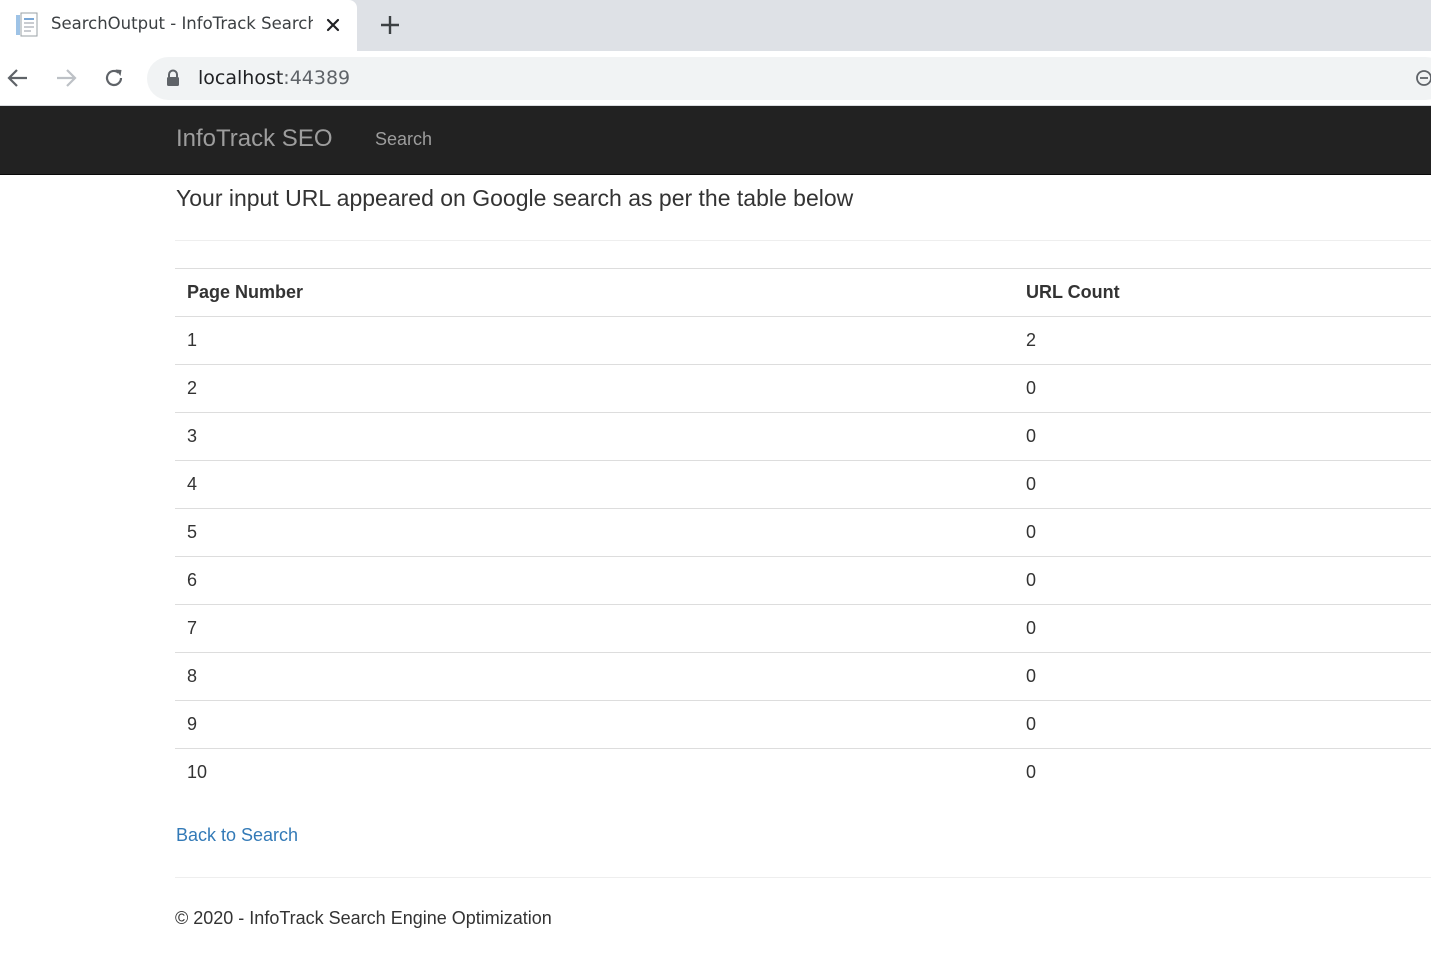  I want to click on url-port: :44389, so click(317, 78).